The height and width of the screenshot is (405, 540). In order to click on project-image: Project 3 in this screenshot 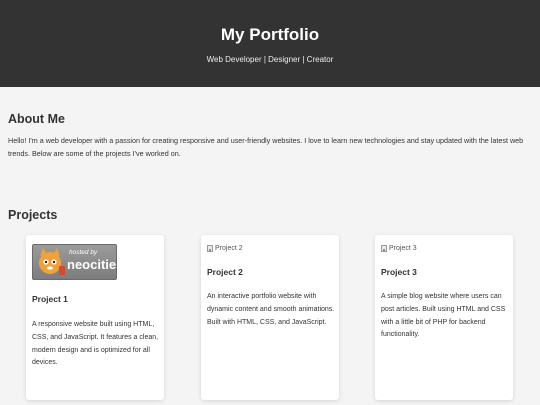, I will do `click(399, 248)`.